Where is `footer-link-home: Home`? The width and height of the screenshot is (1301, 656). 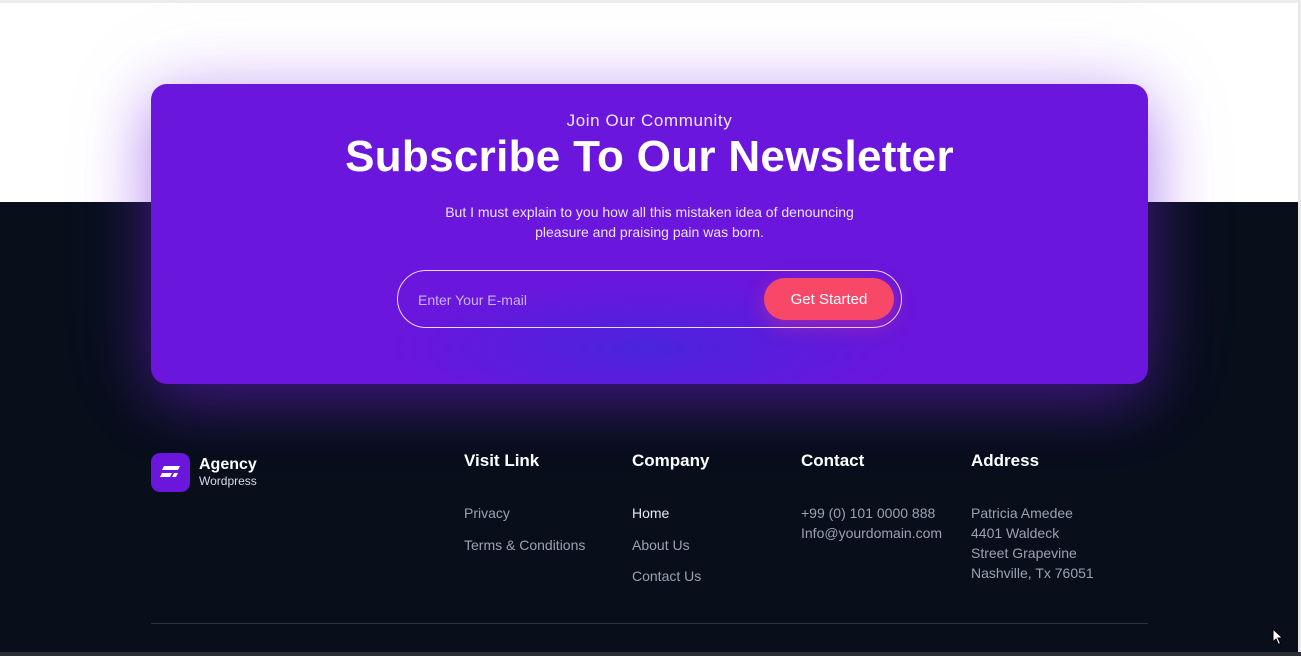
footer-link-home: Home is located at coordinates (670, 513).